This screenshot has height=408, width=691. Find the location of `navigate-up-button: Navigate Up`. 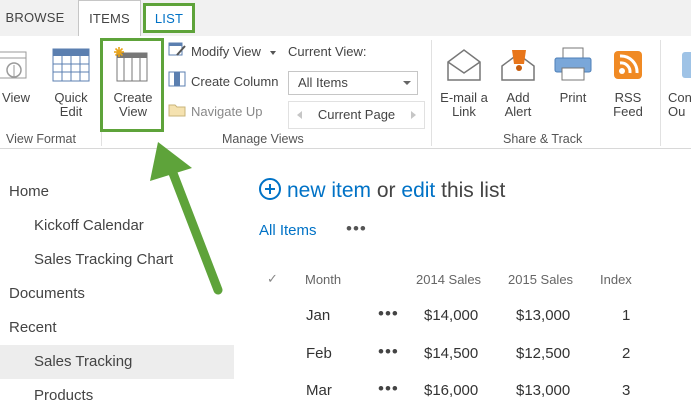

navigate-up-button: Navigate Up is located at coordinates (215, 112).